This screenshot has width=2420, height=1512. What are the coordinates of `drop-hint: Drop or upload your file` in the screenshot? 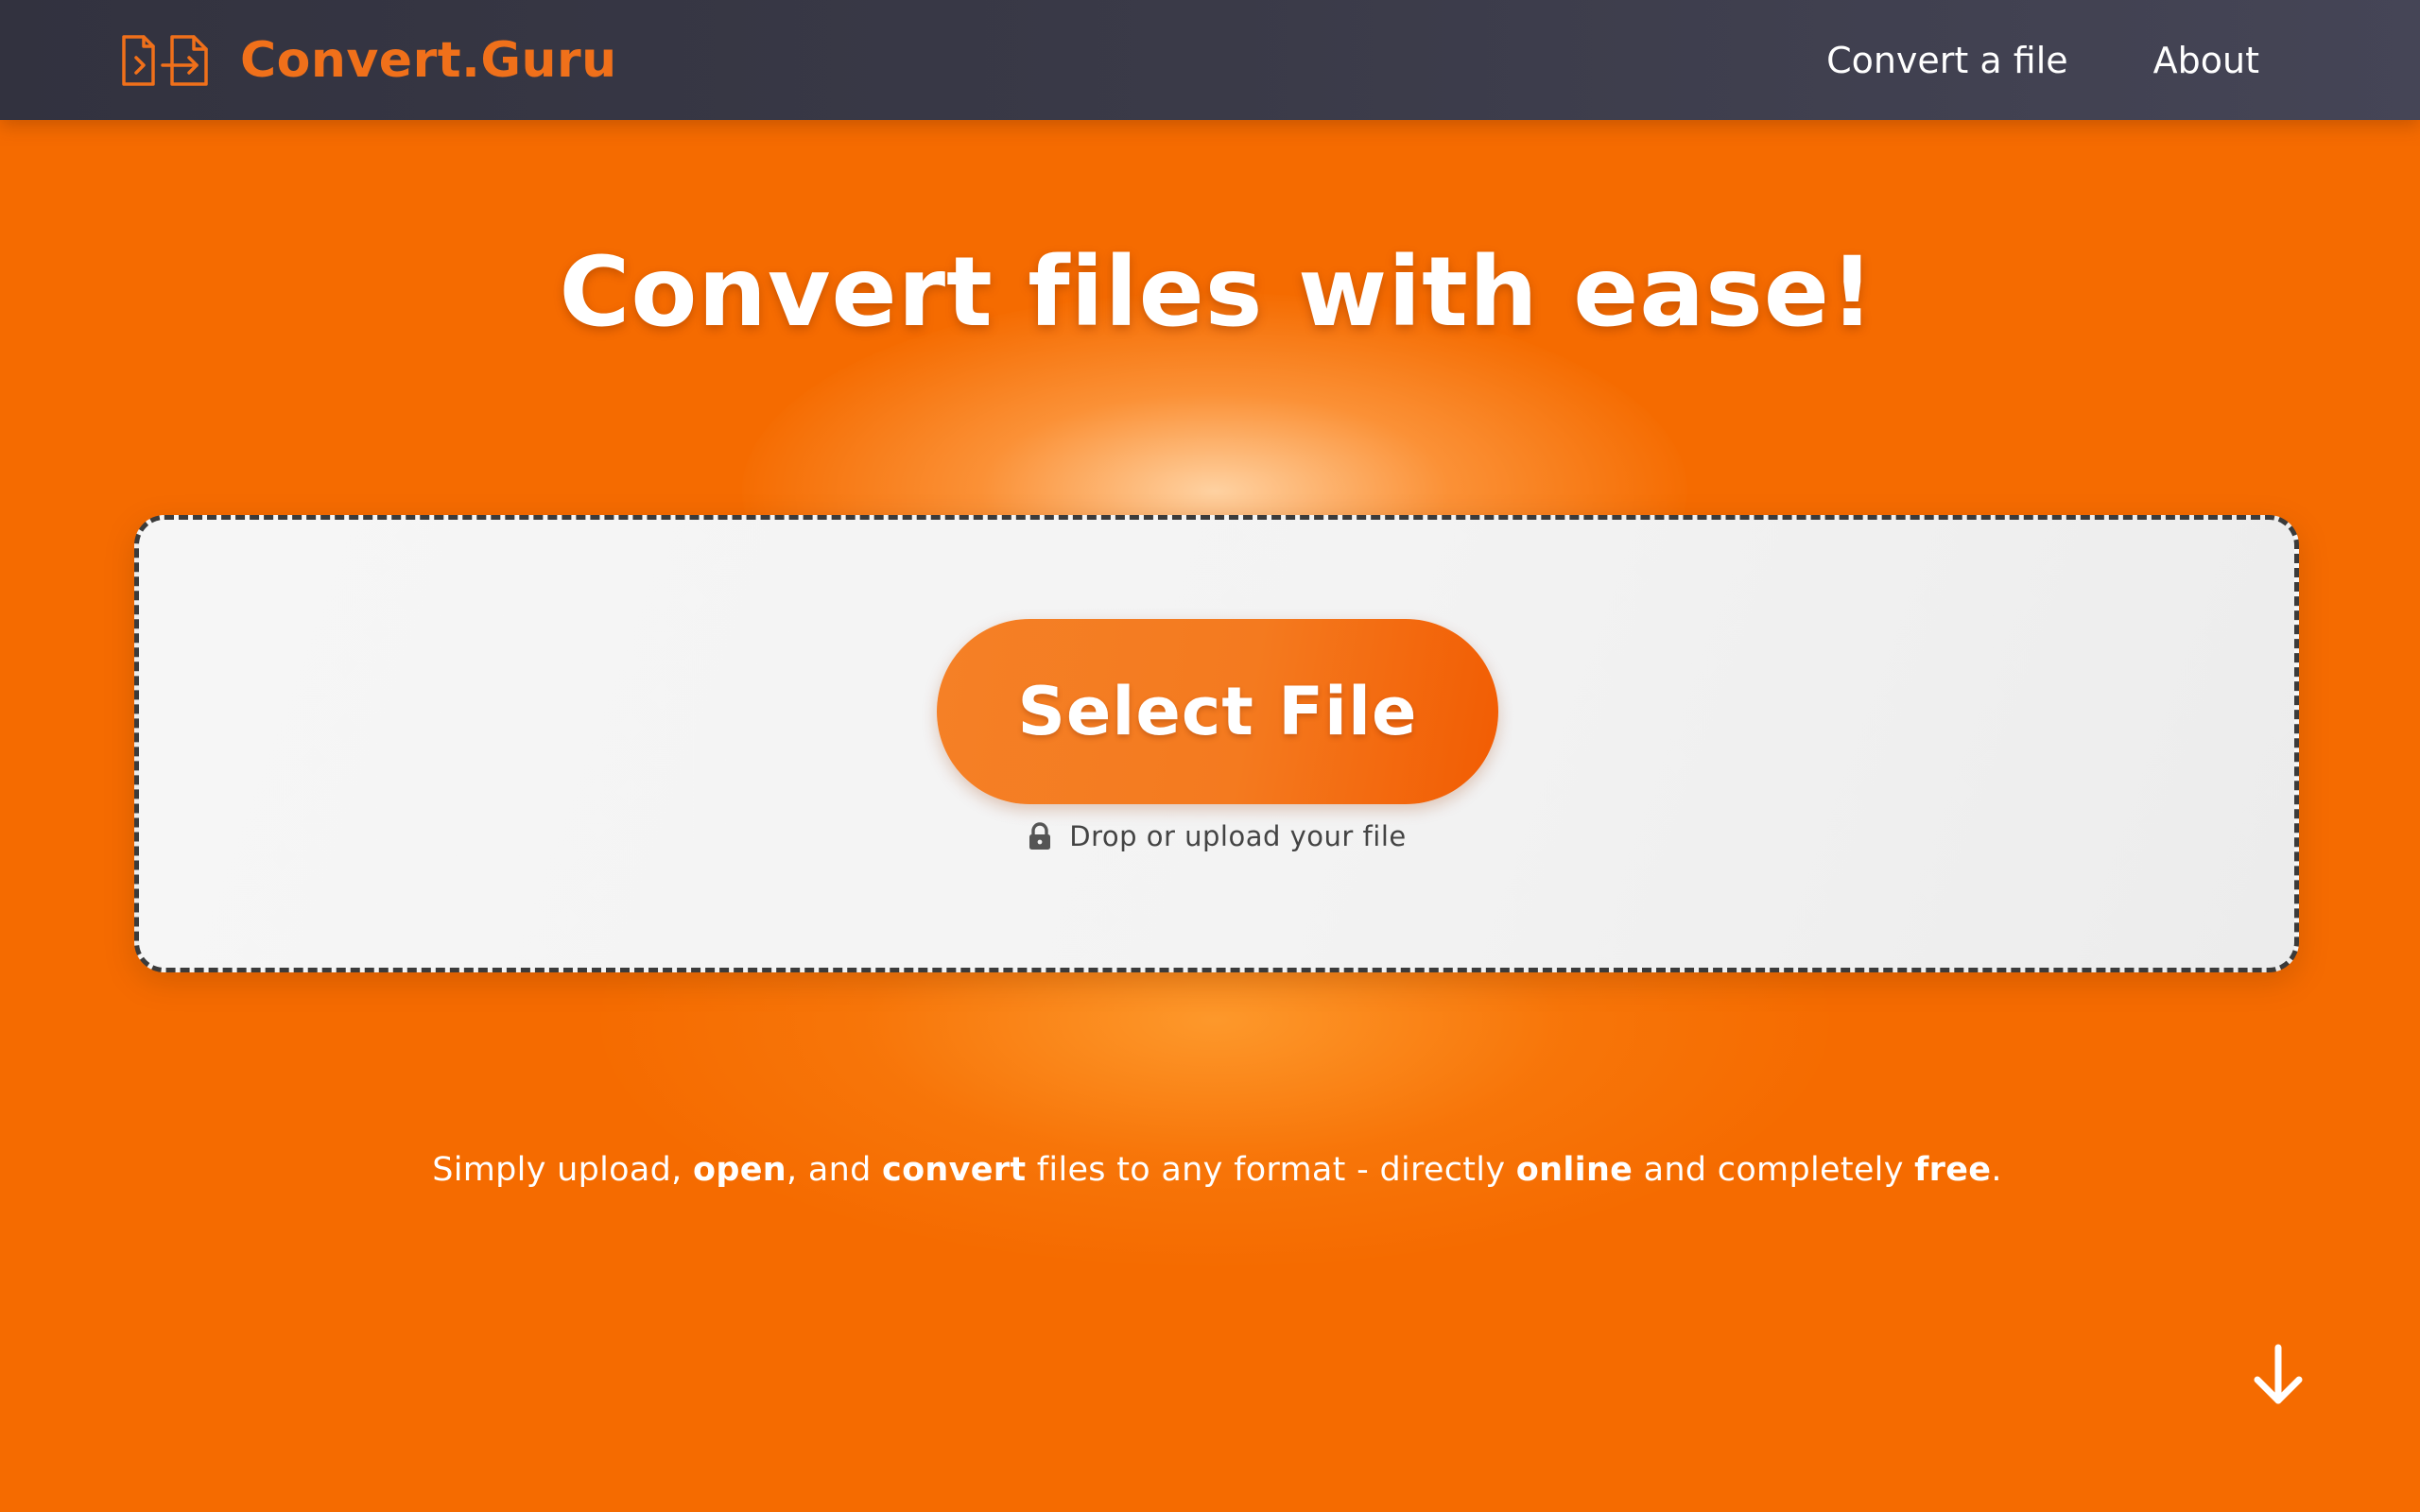 It's located at (1210, 836).